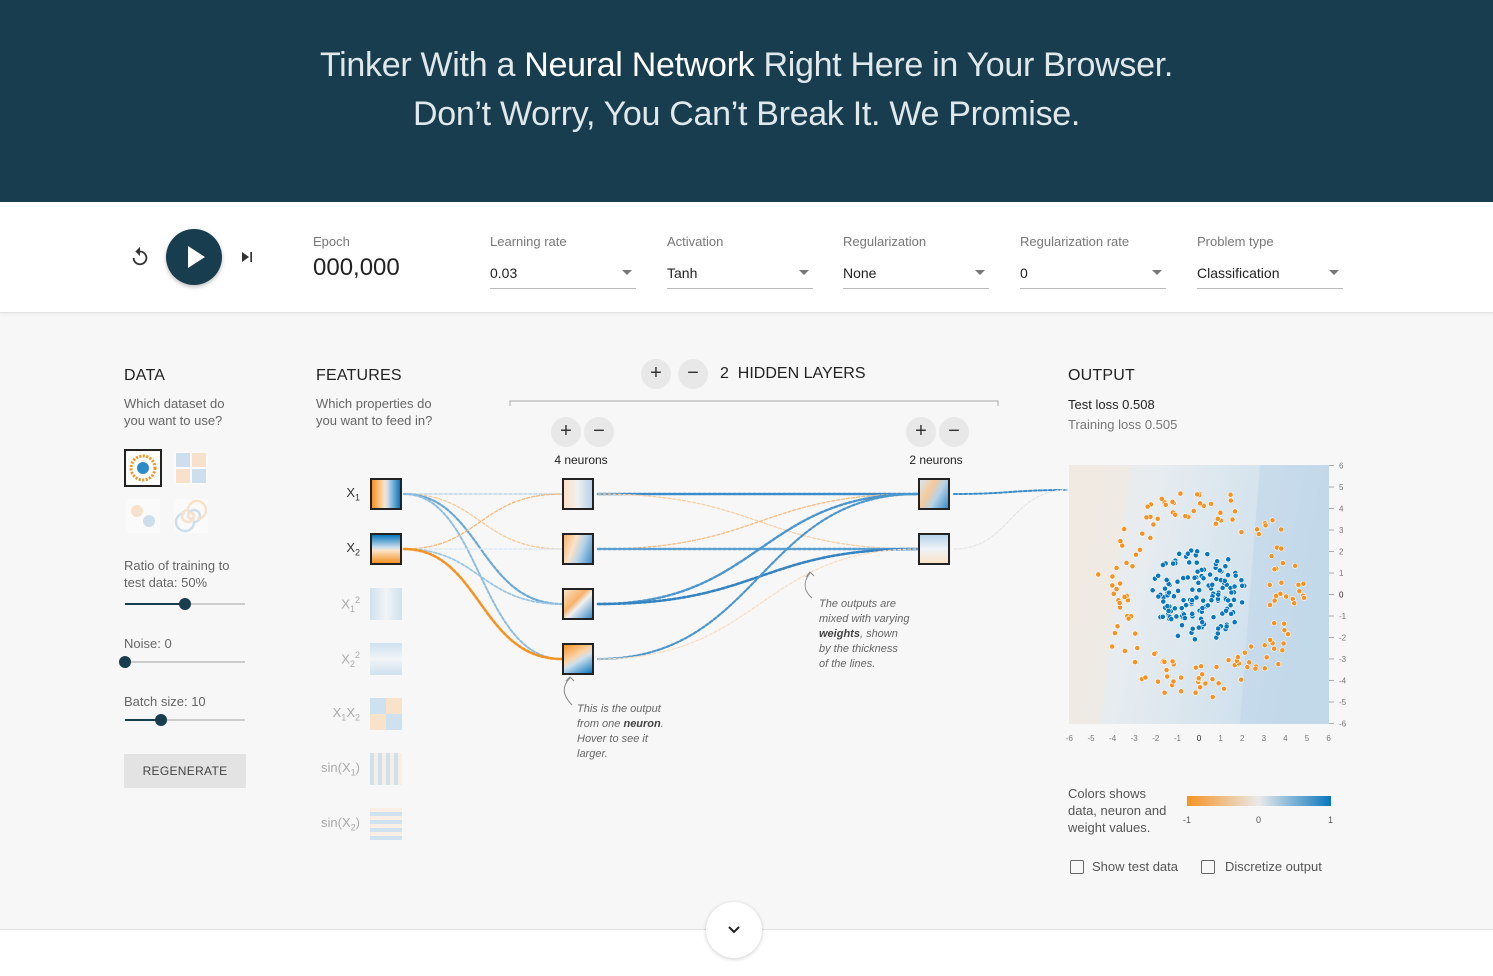 The width and height of the screenshot is (1493, 976). Describe the element at coordinates (936, 460) in the screenshot. I see `layer2-neuron-count: 2 neurons` at that location.